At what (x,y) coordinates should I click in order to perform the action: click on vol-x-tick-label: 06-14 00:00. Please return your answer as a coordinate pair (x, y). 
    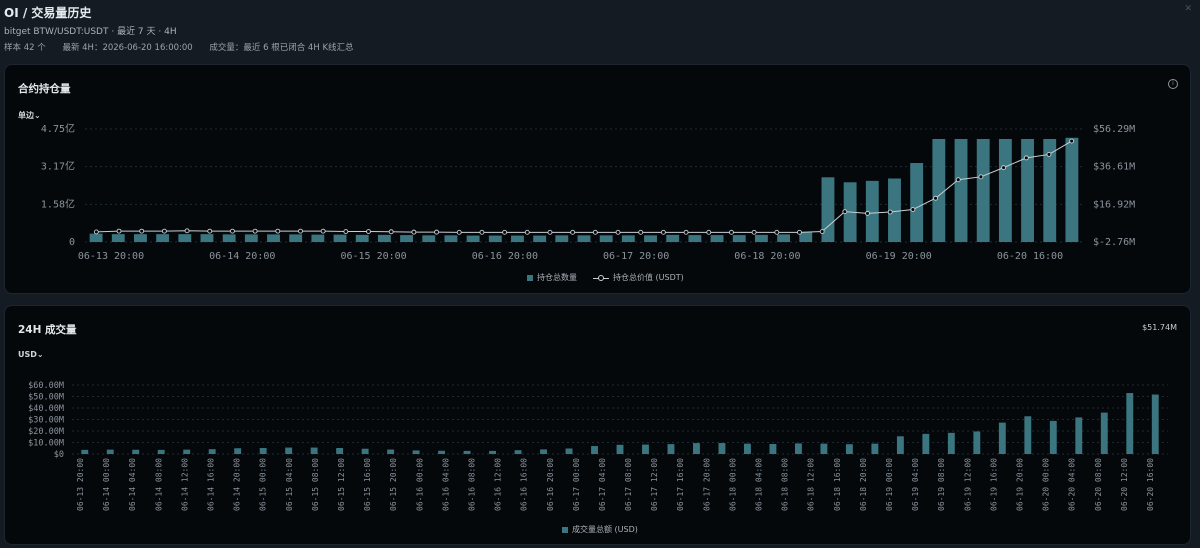
    Looking at the image, I should click on (106, 484).